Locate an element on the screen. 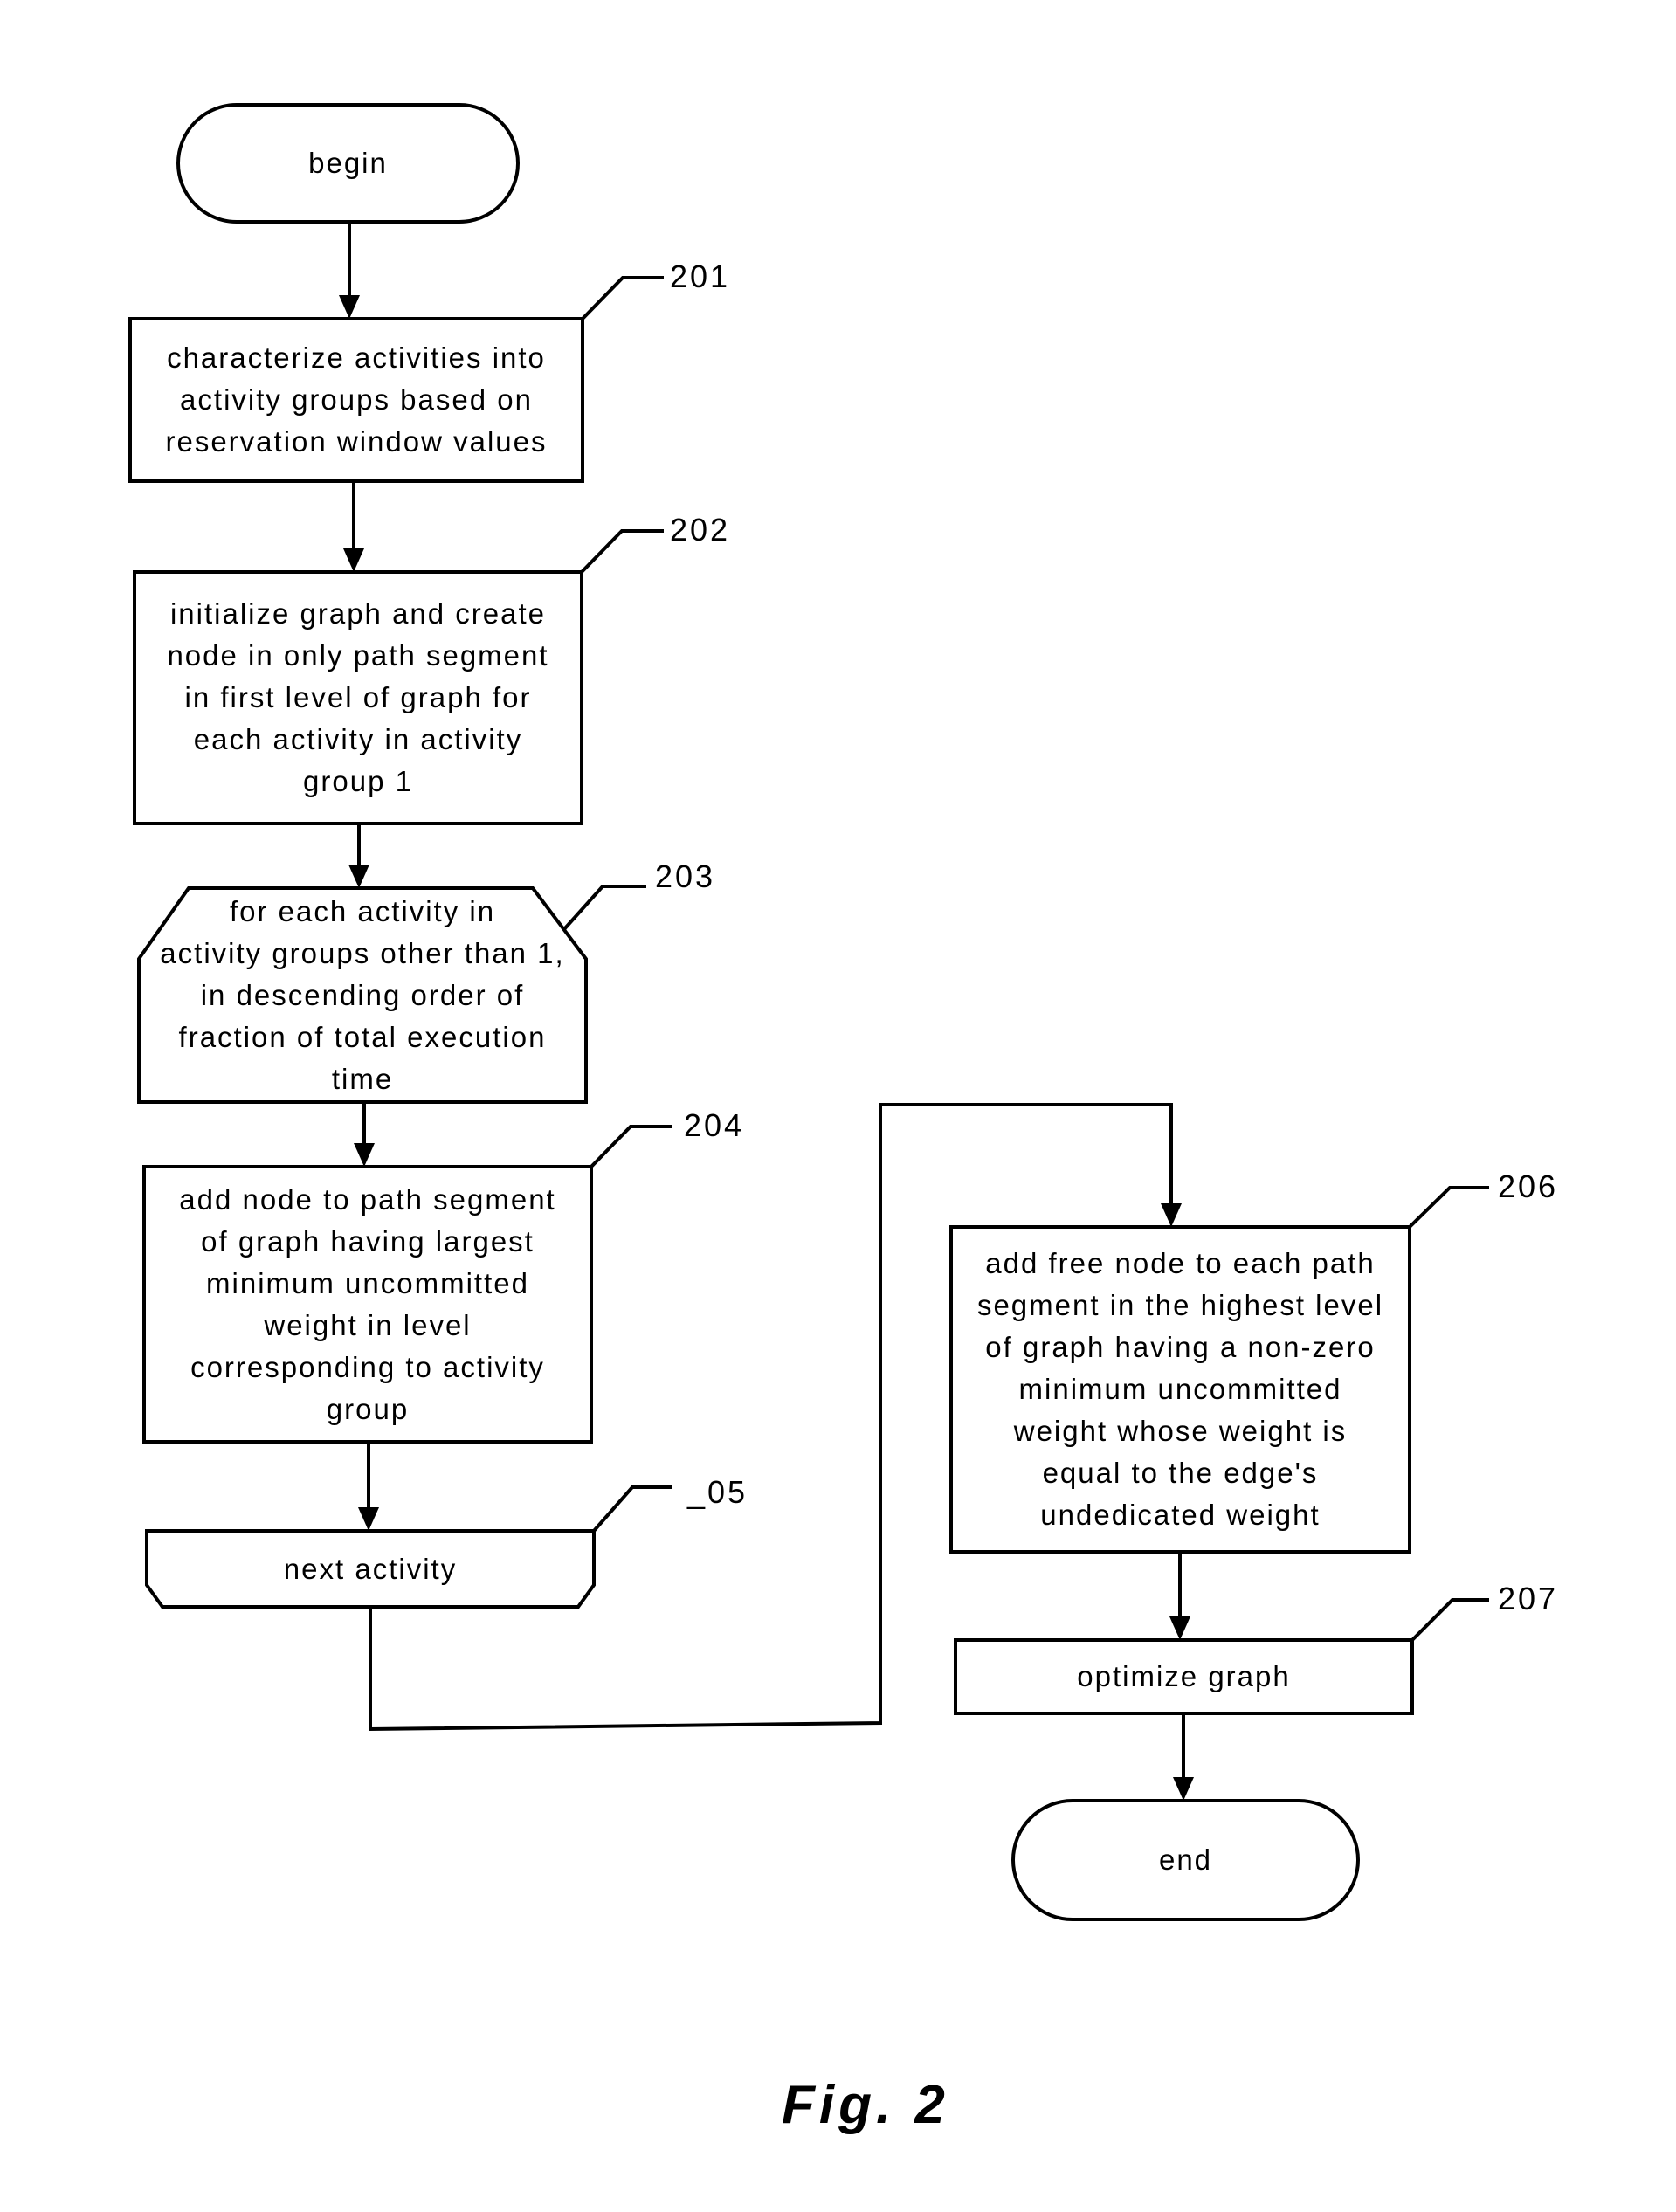 This screenshot has width=1676, height=2212. step-205-label: next activity is located at coordinates (371, 1568).